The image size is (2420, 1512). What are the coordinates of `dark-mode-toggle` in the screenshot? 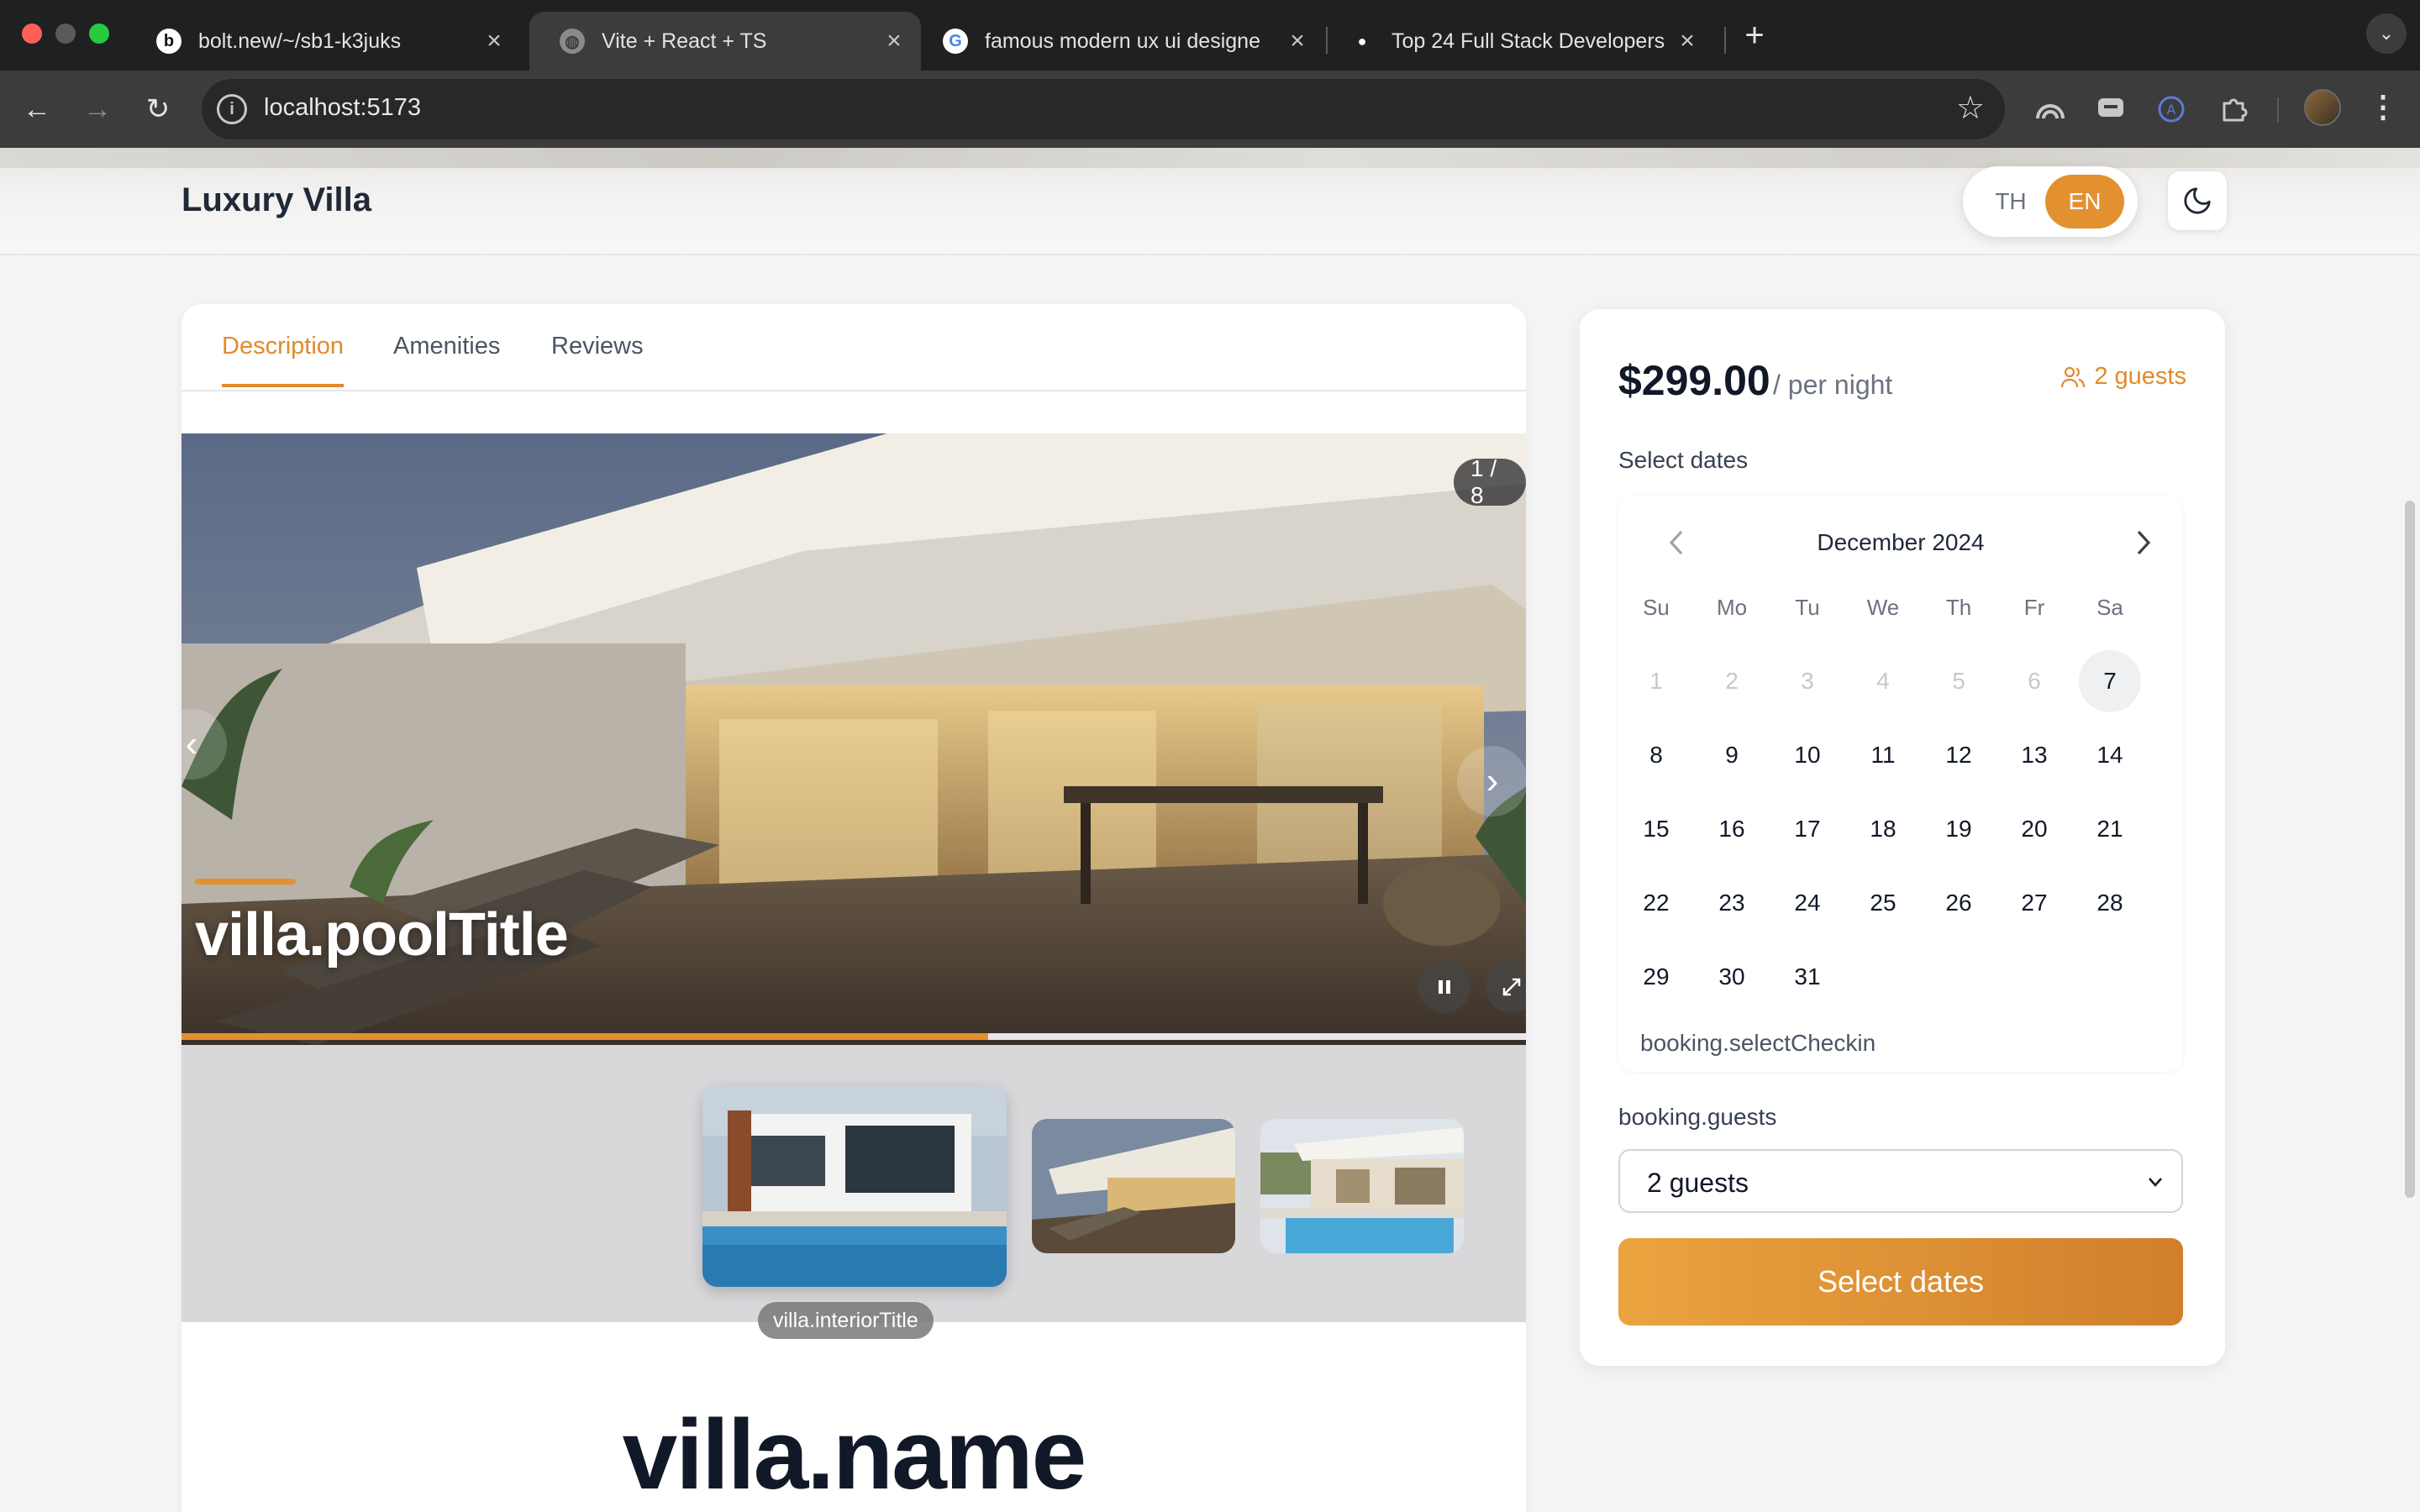 It's located at (2197, 200).